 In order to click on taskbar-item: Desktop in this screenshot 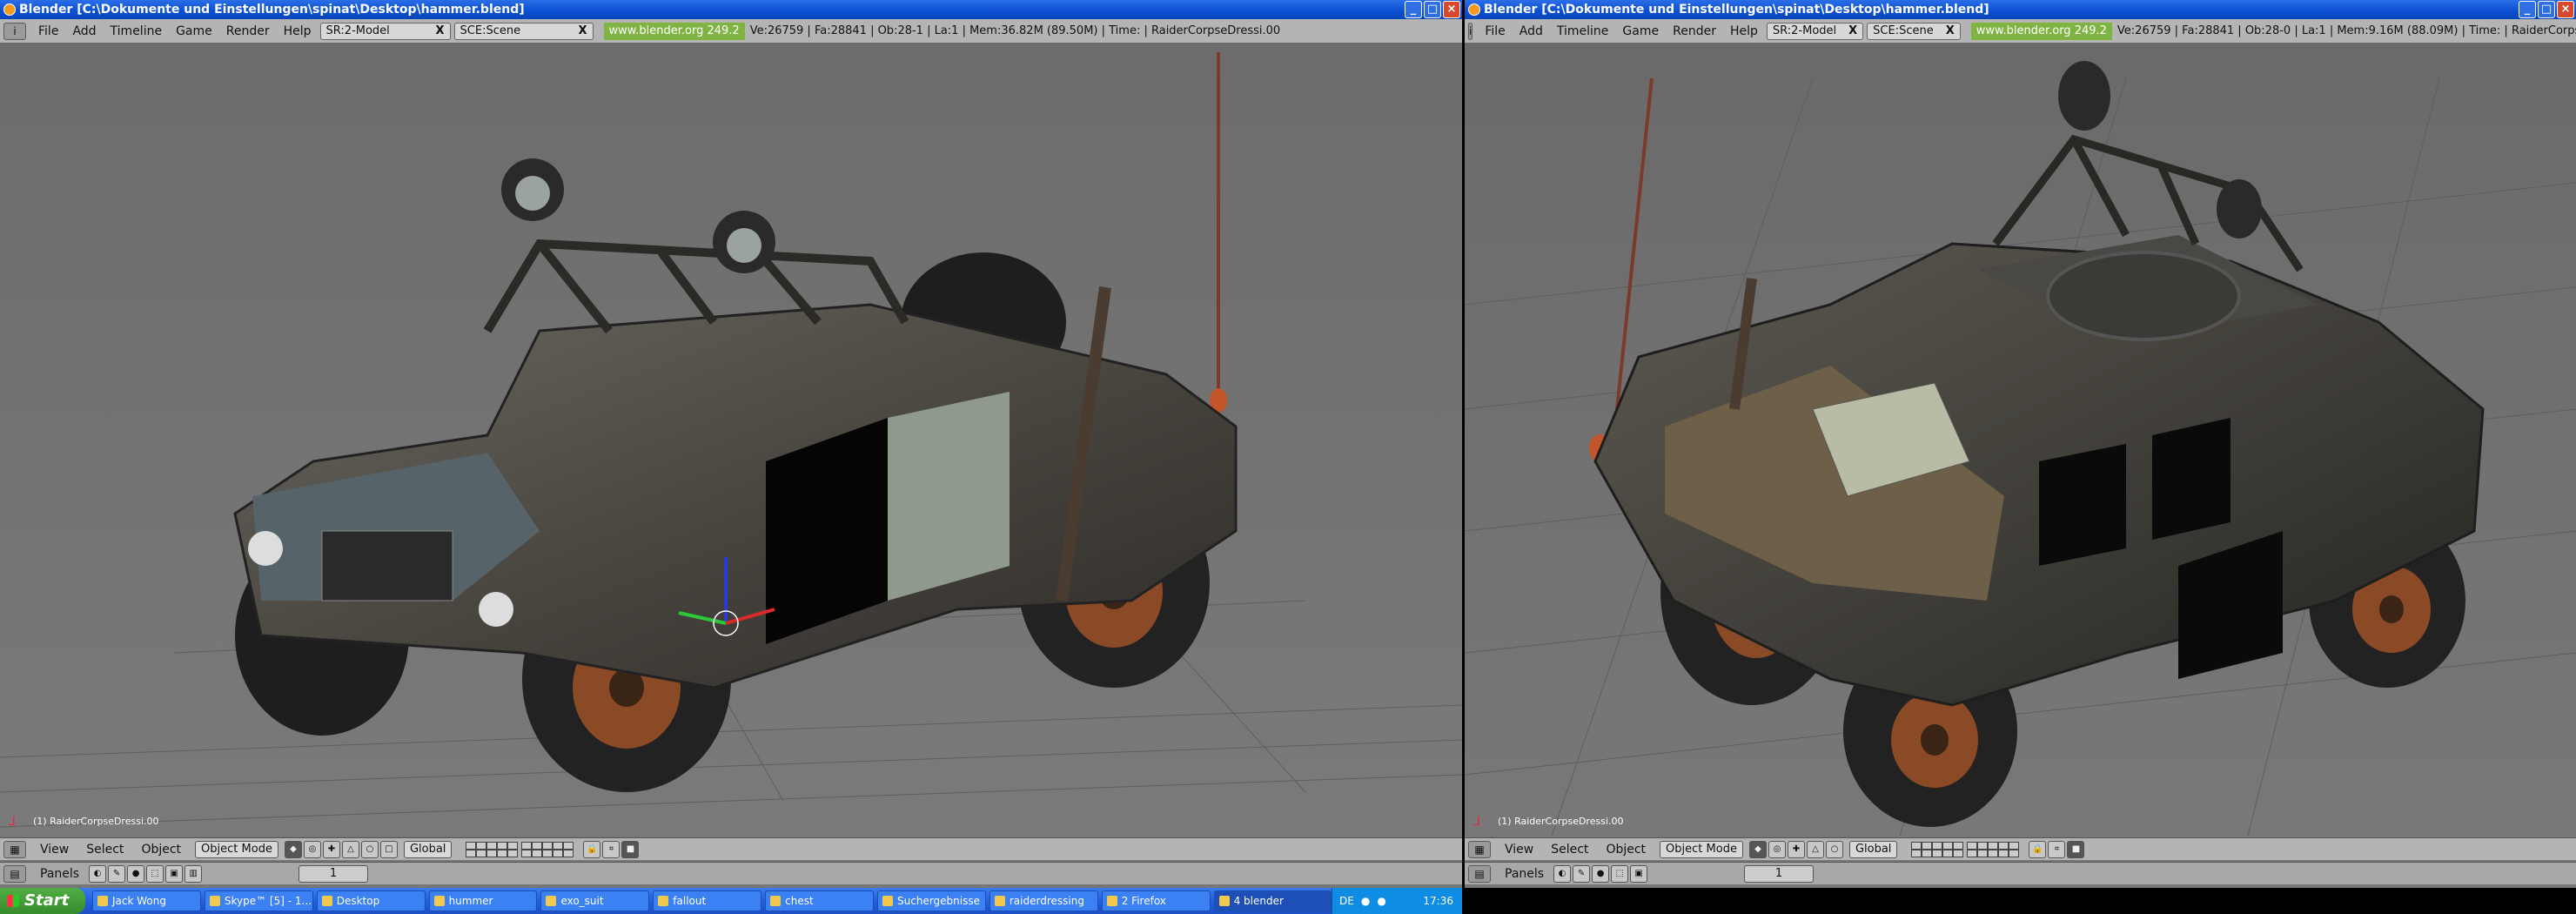, I will do `click(371, 900)`.